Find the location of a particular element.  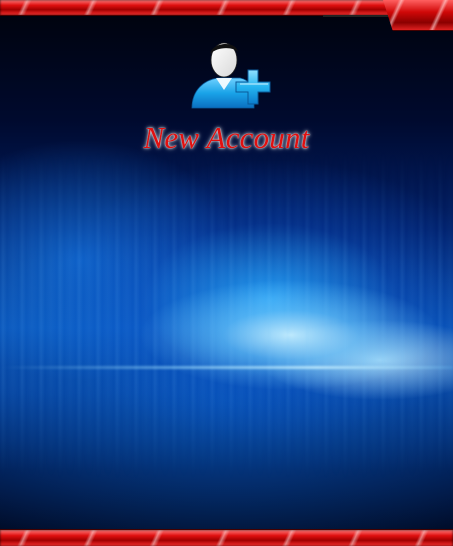

background-horizon-glow is located at coordinates (226, 367).